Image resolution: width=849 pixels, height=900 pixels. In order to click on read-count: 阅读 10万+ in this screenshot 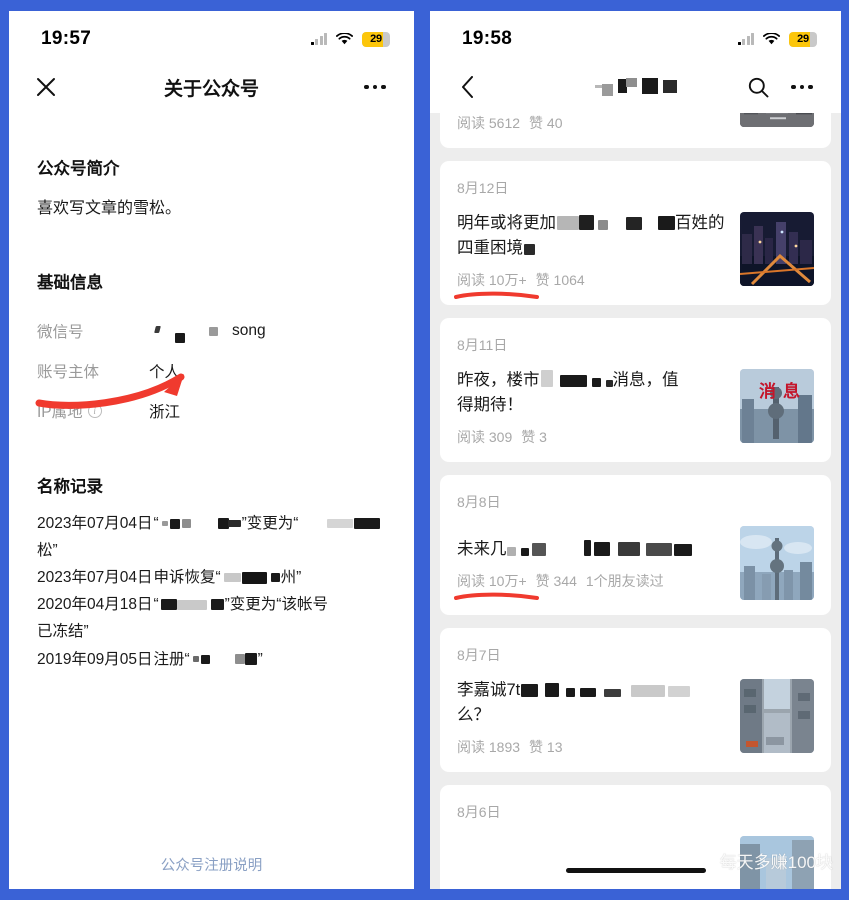, I will do `click(492, 580)`.